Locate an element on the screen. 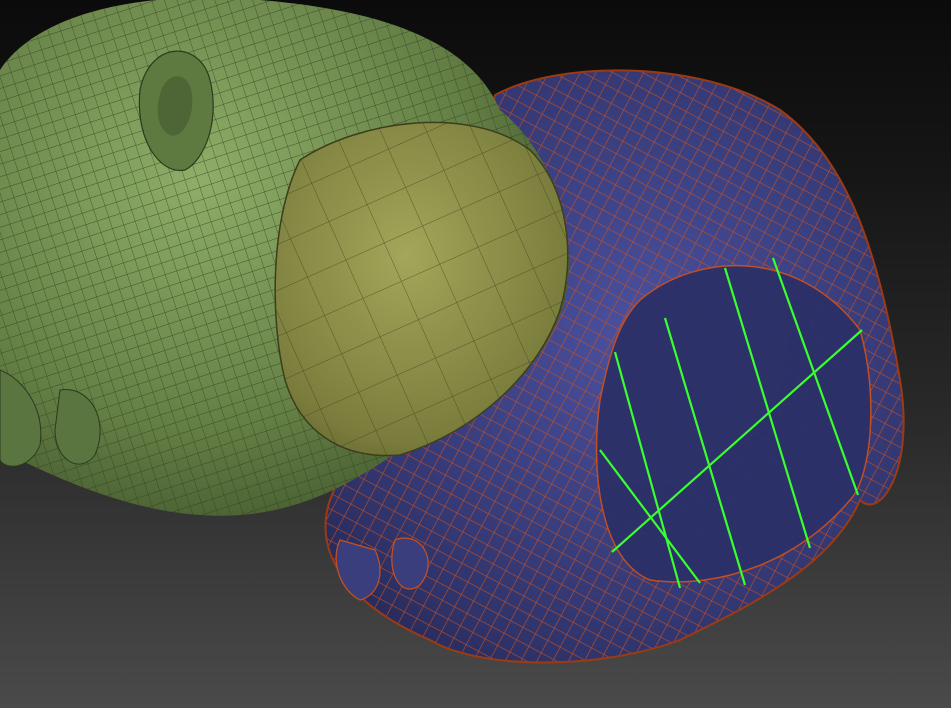 This screenshot has height=708, width=951. blue-head-nose is located at coordinates (358, 570).